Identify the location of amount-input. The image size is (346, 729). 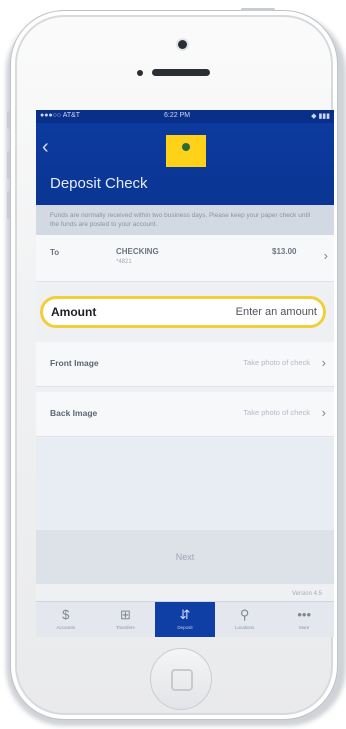
(254, 312).